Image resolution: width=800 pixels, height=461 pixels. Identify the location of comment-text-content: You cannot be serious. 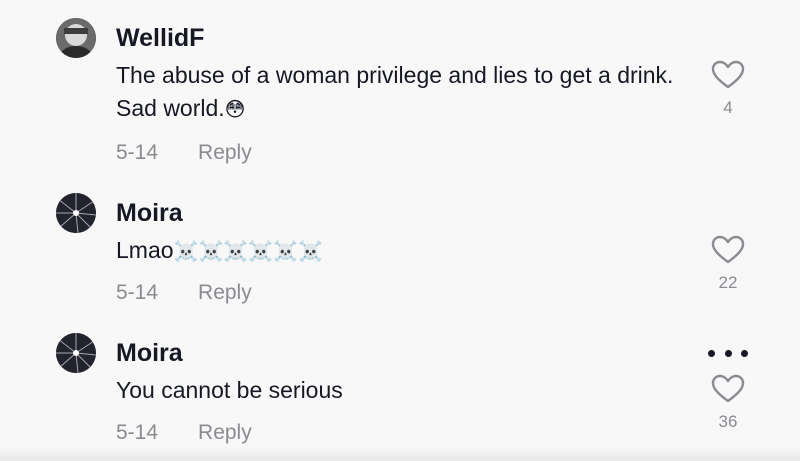
(229, 390).